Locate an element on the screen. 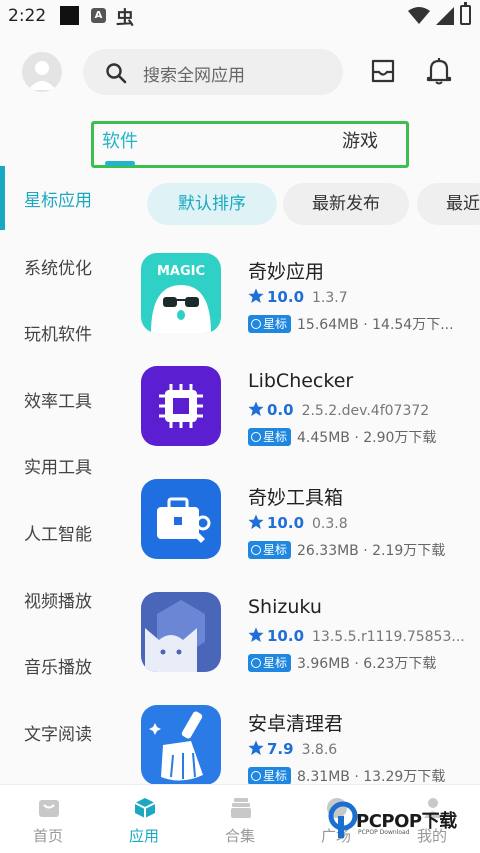  sidebar-item-starred: 星标应用 is located at coordinates (58, 198).